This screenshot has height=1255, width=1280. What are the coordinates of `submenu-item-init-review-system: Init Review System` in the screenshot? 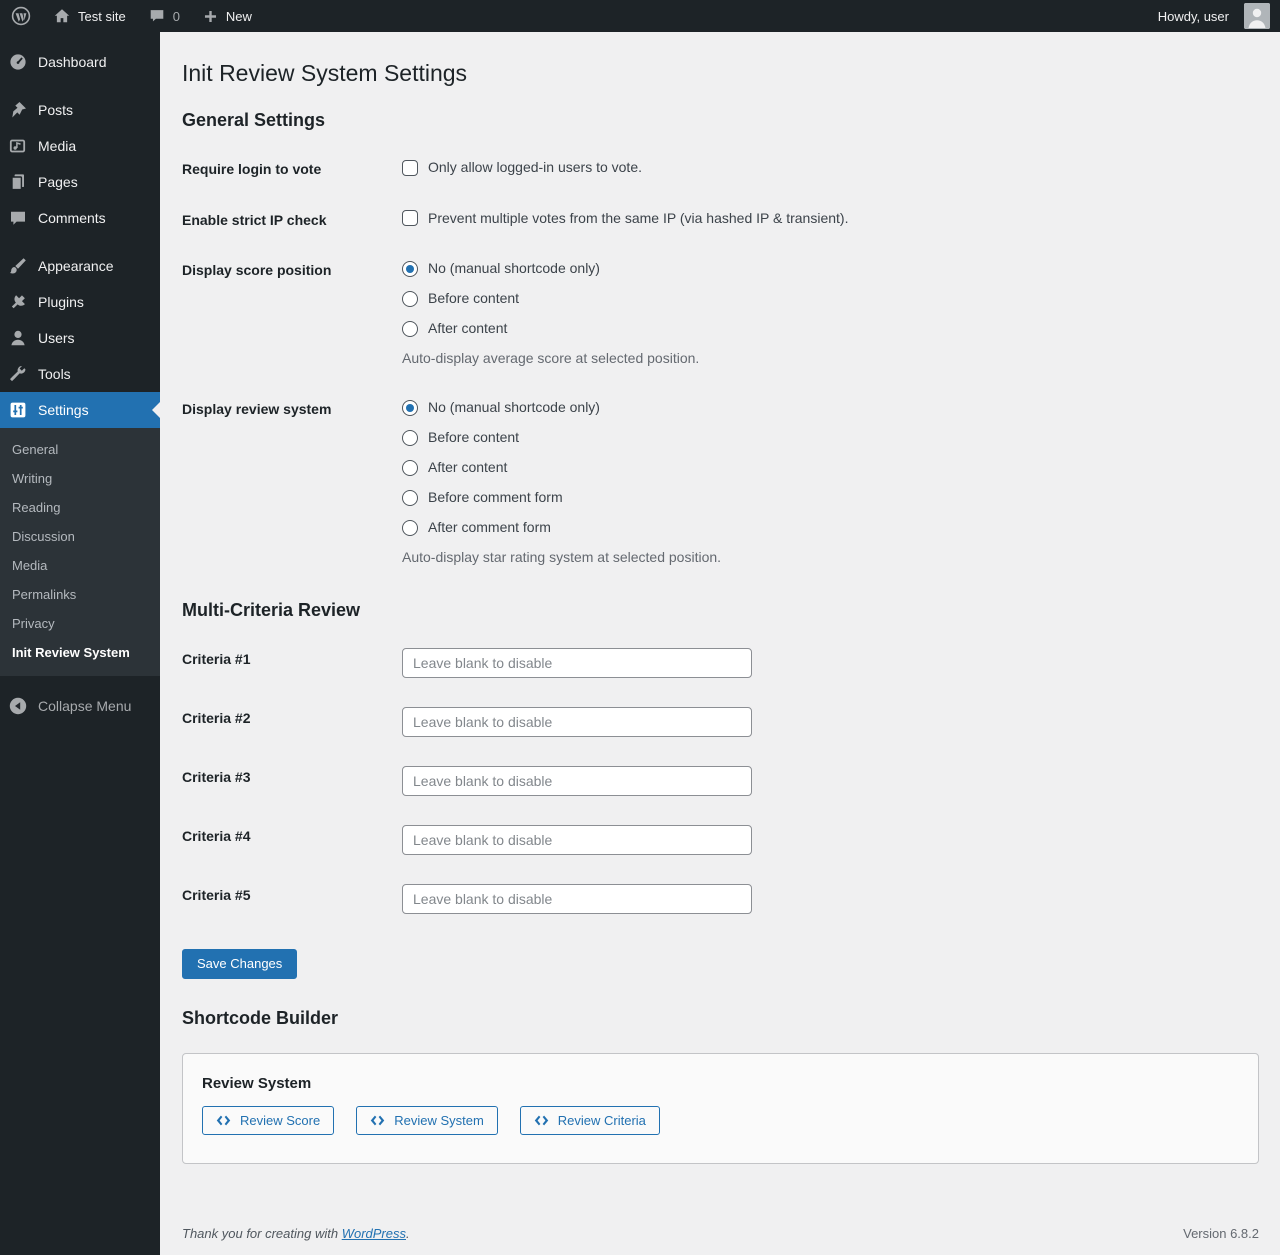 It's located at (80, 652).